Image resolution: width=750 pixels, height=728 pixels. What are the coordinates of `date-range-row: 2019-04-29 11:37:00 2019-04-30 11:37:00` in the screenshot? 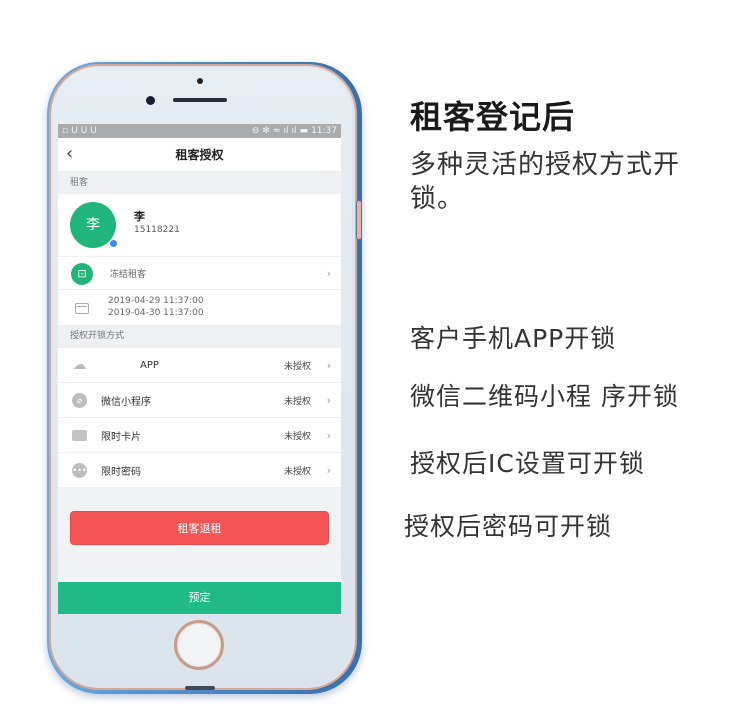 It's located at (199, 307).